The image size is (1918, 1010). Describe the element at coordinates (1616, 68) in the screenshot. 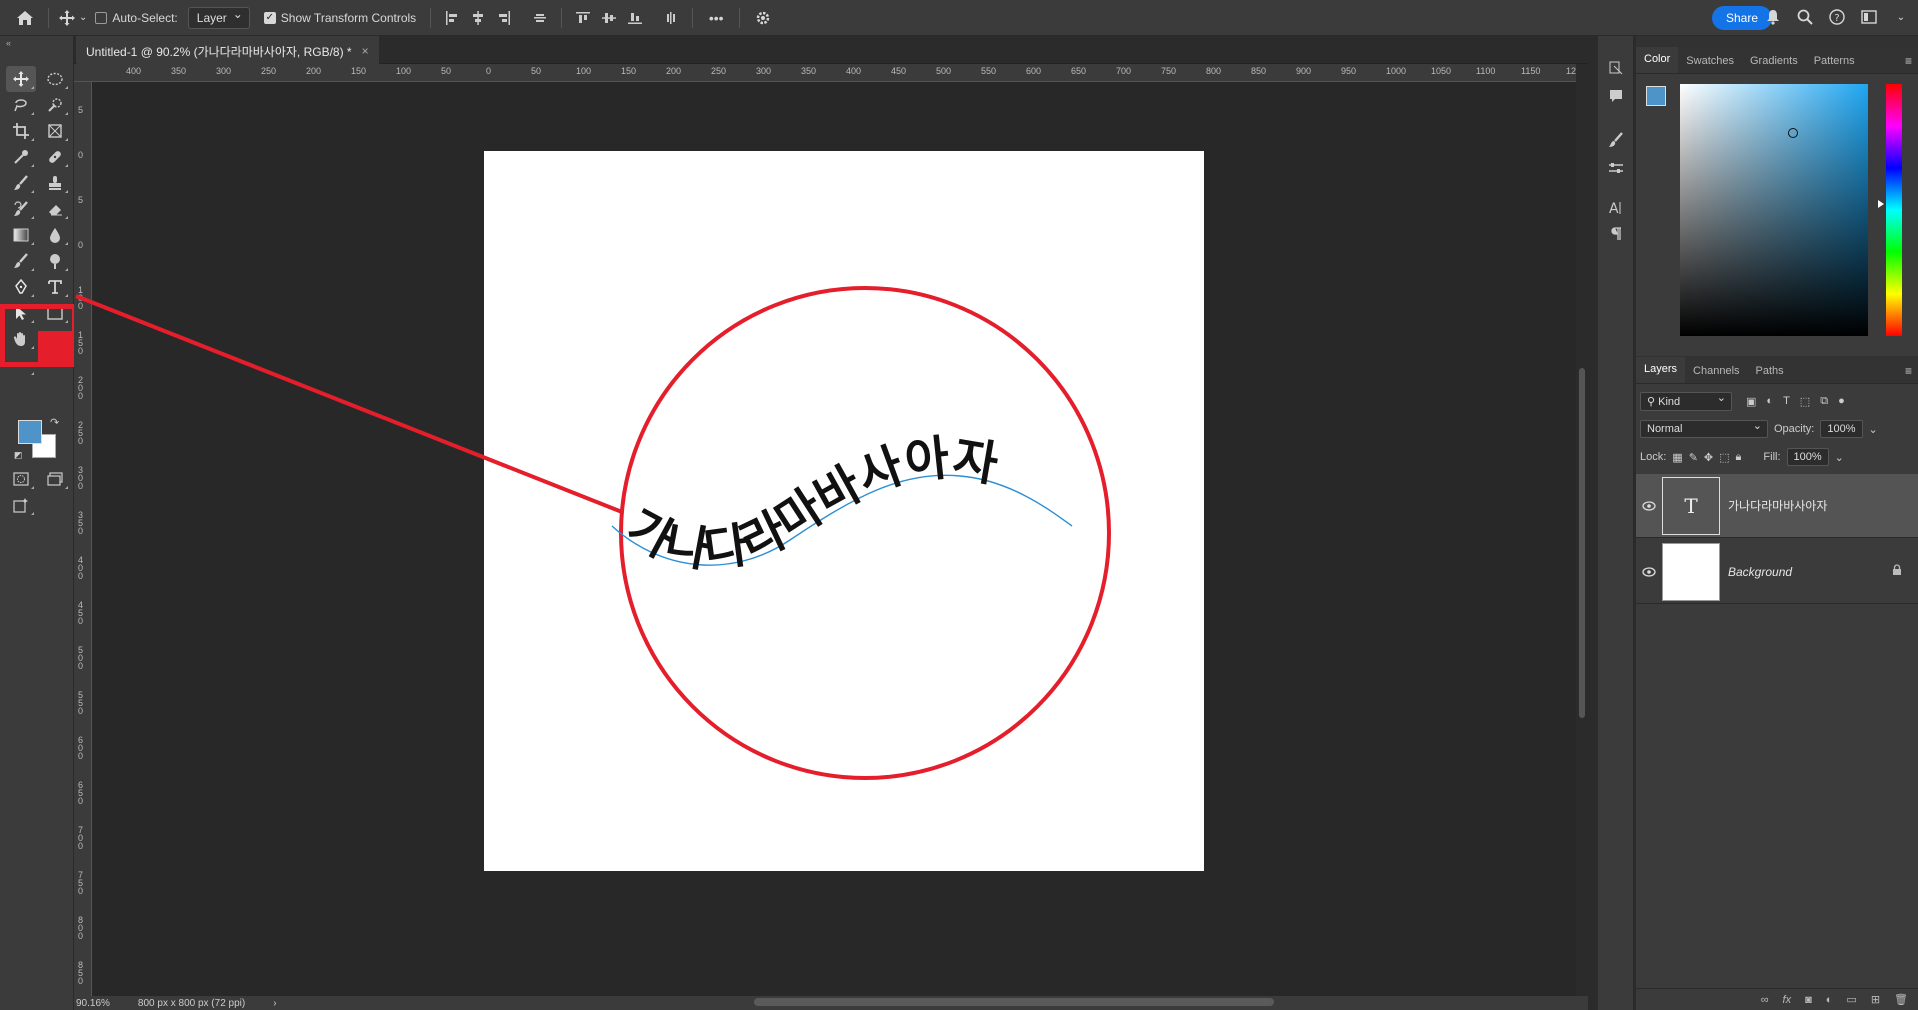

I see `history-panel-icon` at that location.